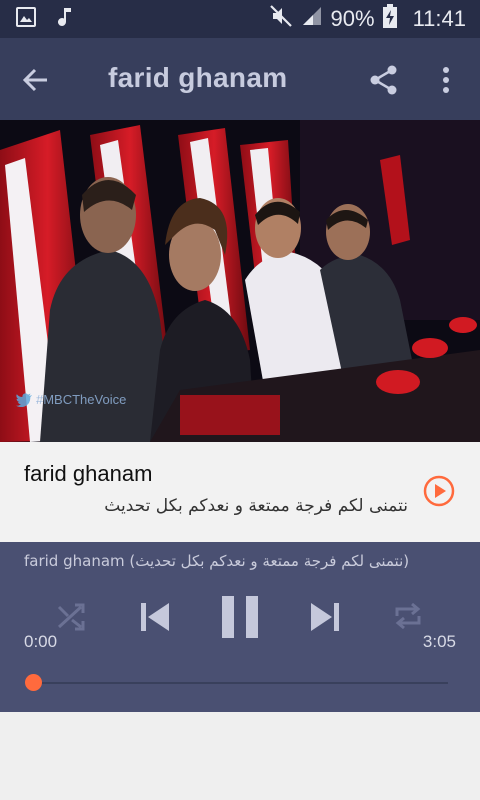  Describe the element at coordinates (389, 19) in the screenshot. I see `battery-charging-icon` at that location.